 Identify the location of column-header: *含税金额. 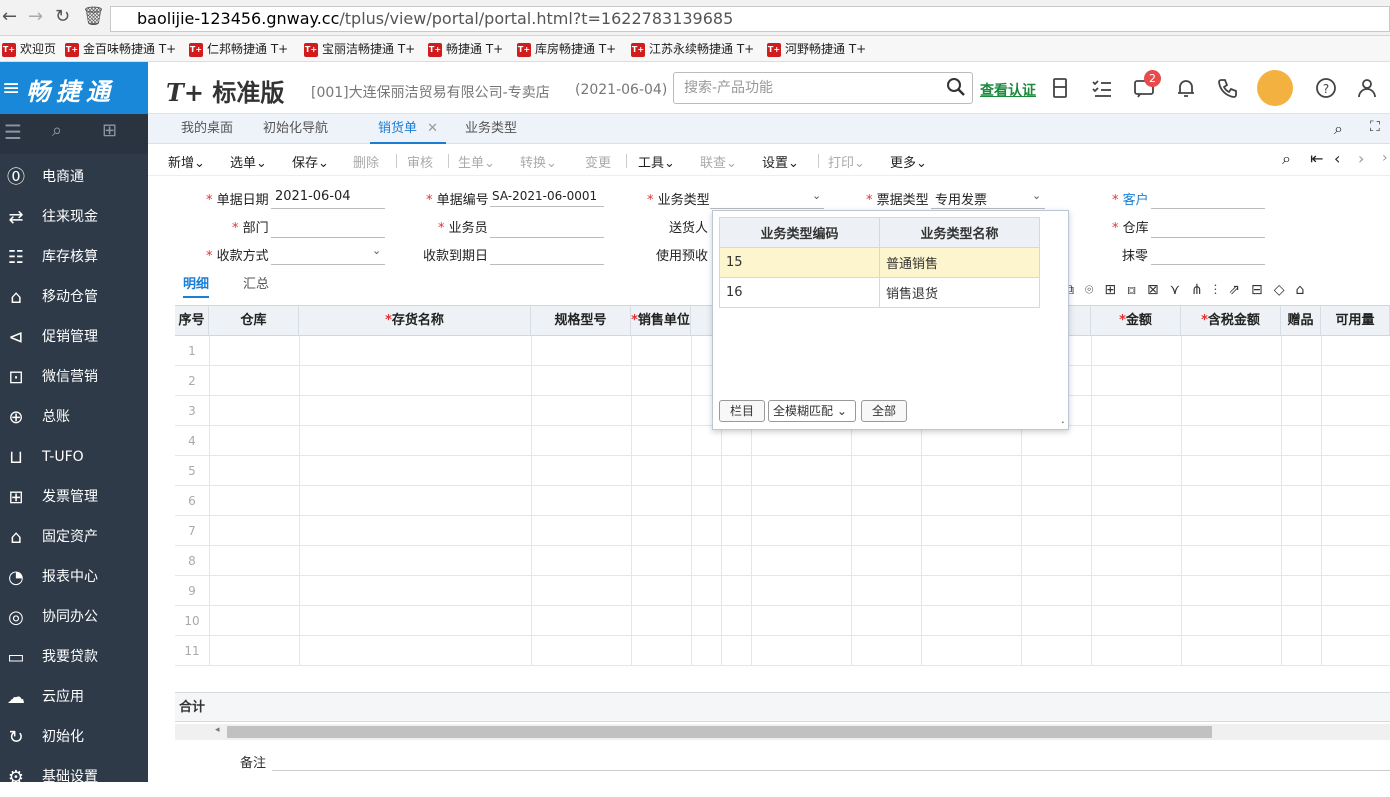
(1231, 321).